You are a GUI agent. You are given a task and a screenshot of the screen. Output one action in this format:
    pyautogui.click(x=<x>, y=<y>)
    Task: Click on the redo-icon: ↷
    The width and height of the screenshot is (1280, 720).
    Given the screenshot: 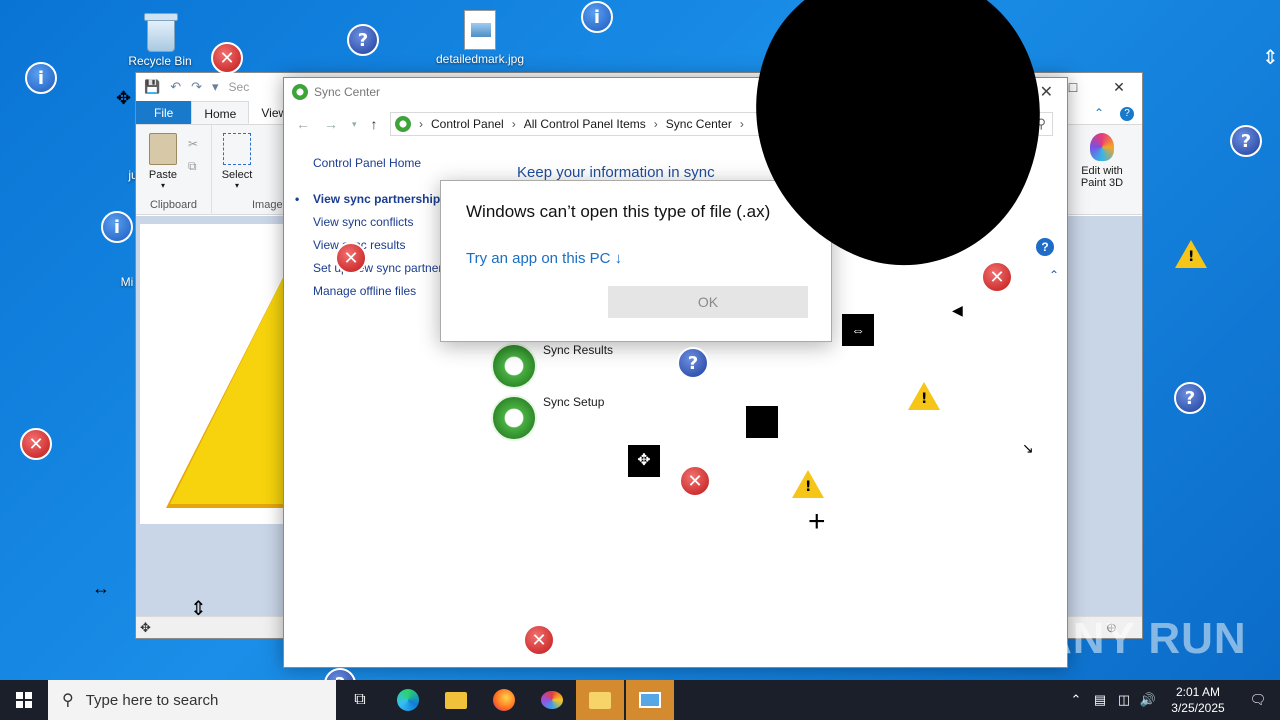 What is the action you would take?
    pyautogui.click(x=196, y=87)
    